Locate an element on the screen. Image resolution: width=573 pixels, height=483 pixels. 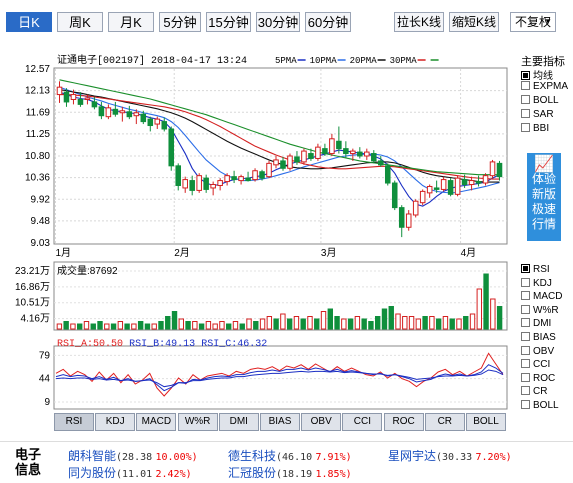
indicator-tab: BIAS is located at coordinates (280, 422).